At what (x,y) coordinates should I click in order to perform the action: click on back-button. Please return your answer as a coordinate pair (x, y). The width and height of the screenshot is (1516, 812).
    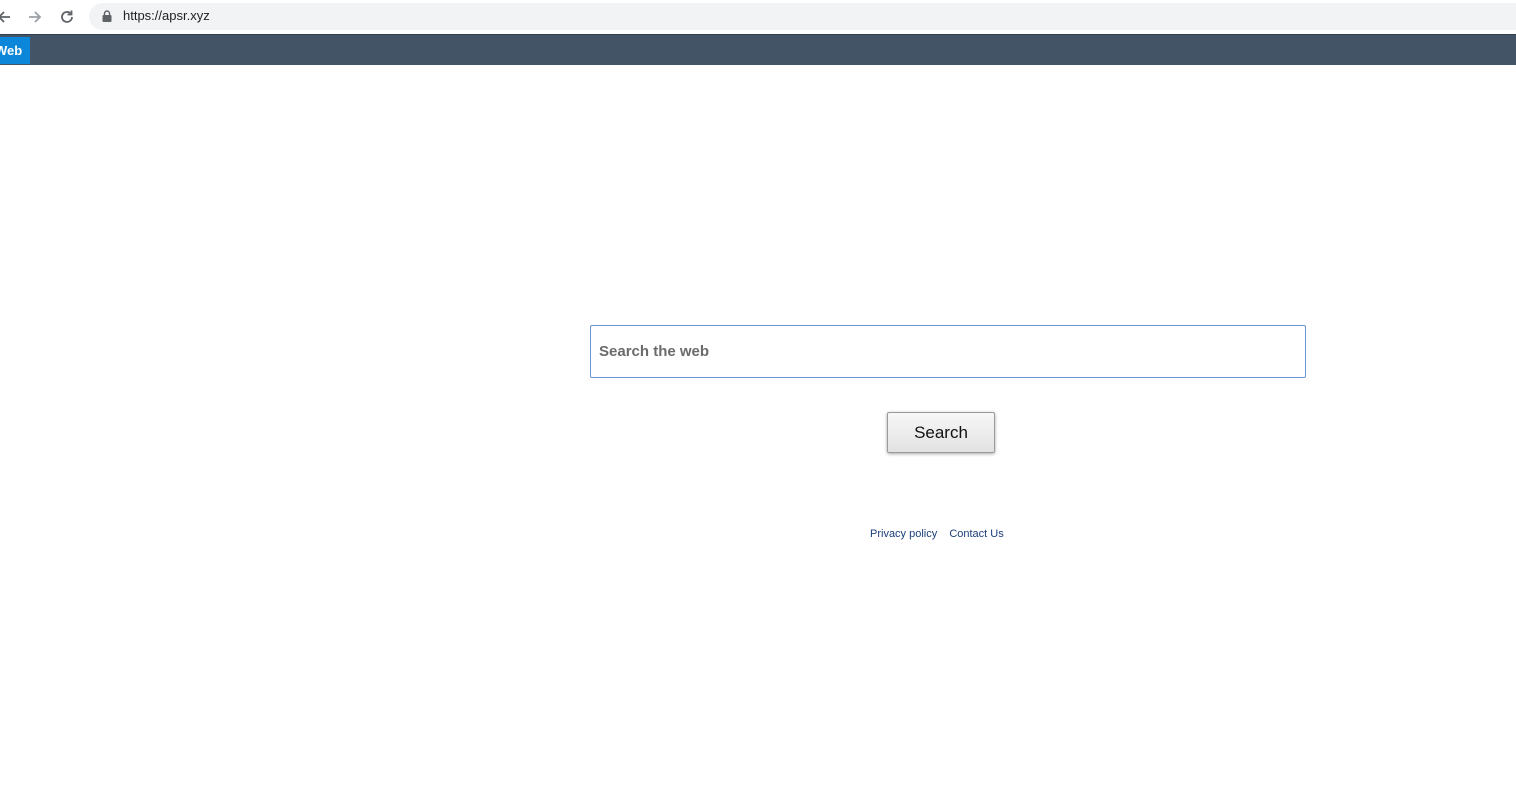
    Looking at the image, I should click on (8, 17).